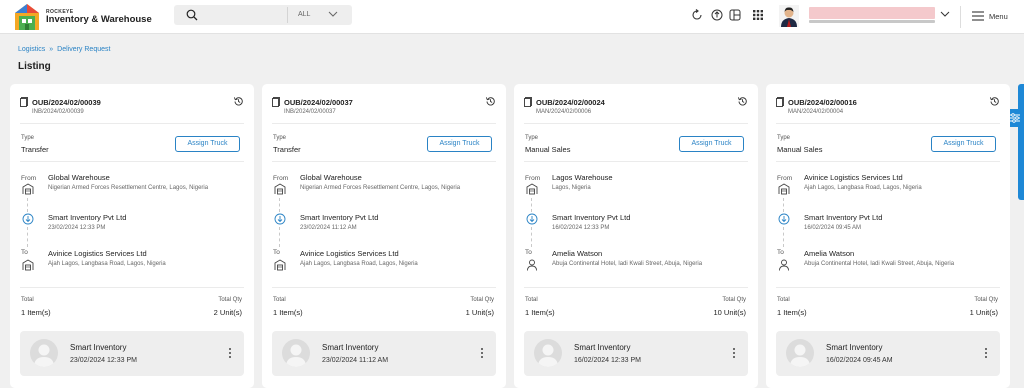 This screenshot has width=1024, height=388. Describe the element at coordinates (717, 15) in the screenshot. I see `upload-icon` at that location.